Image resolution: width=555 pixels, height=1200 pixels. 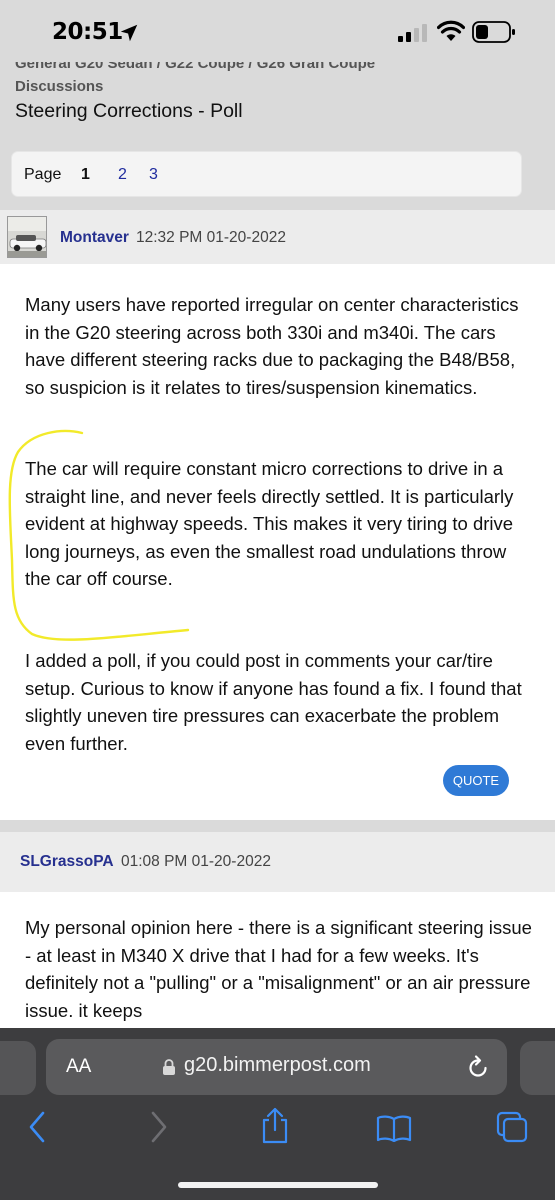 What do you see at coordinates (158, 1127) in the screenshot?
I see `forward-icon` at bounding box center [158, 1127].